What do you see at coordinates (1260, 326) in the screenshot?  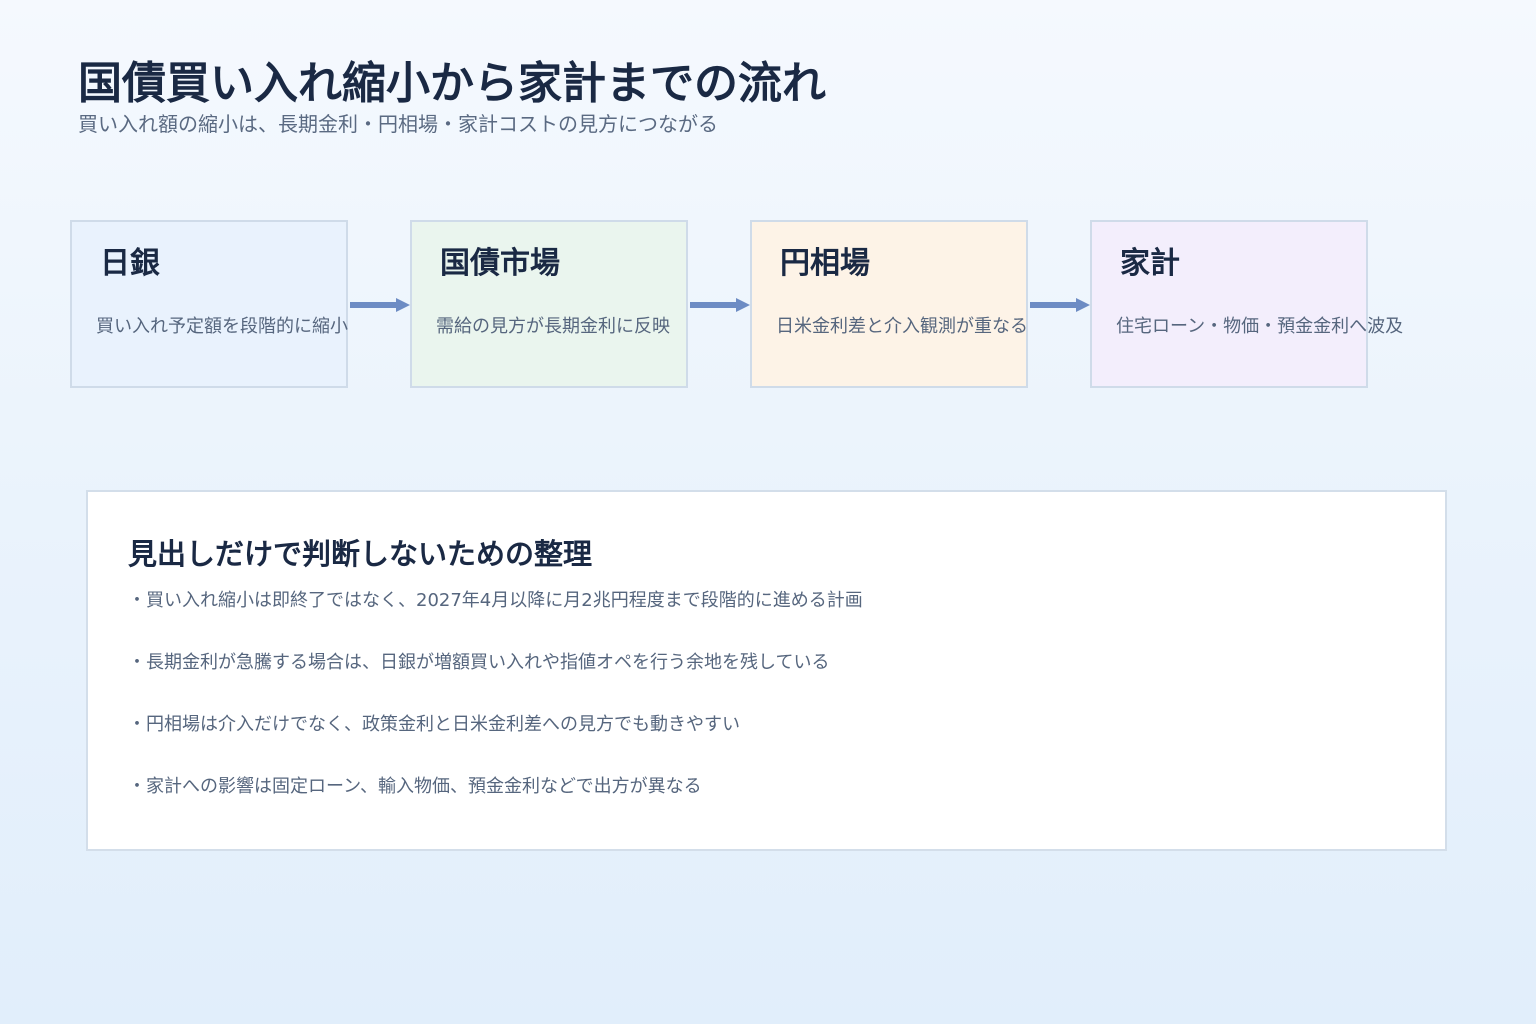 I see `flow-node-description: 住宅ローン・物価・預金金利へ波及` at bounding box center [1260, 326].